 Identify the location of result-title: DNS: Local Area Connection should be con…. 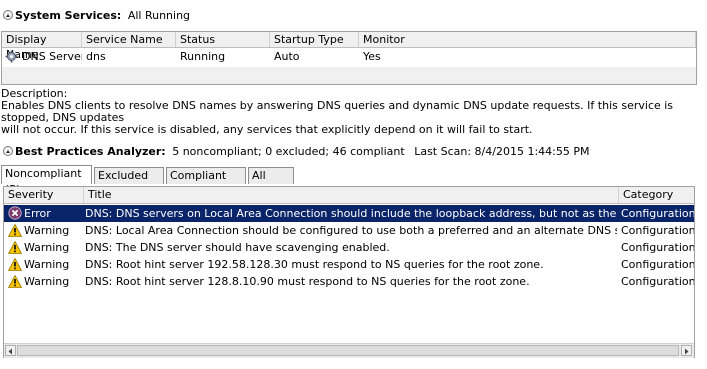
(351, 230).